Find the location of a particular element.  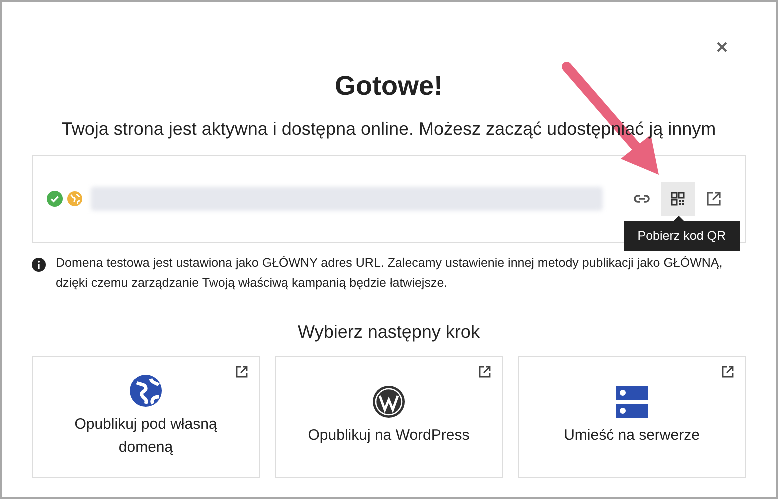

option-card: Umieść na serwerze is located at coordinates (632, 417).